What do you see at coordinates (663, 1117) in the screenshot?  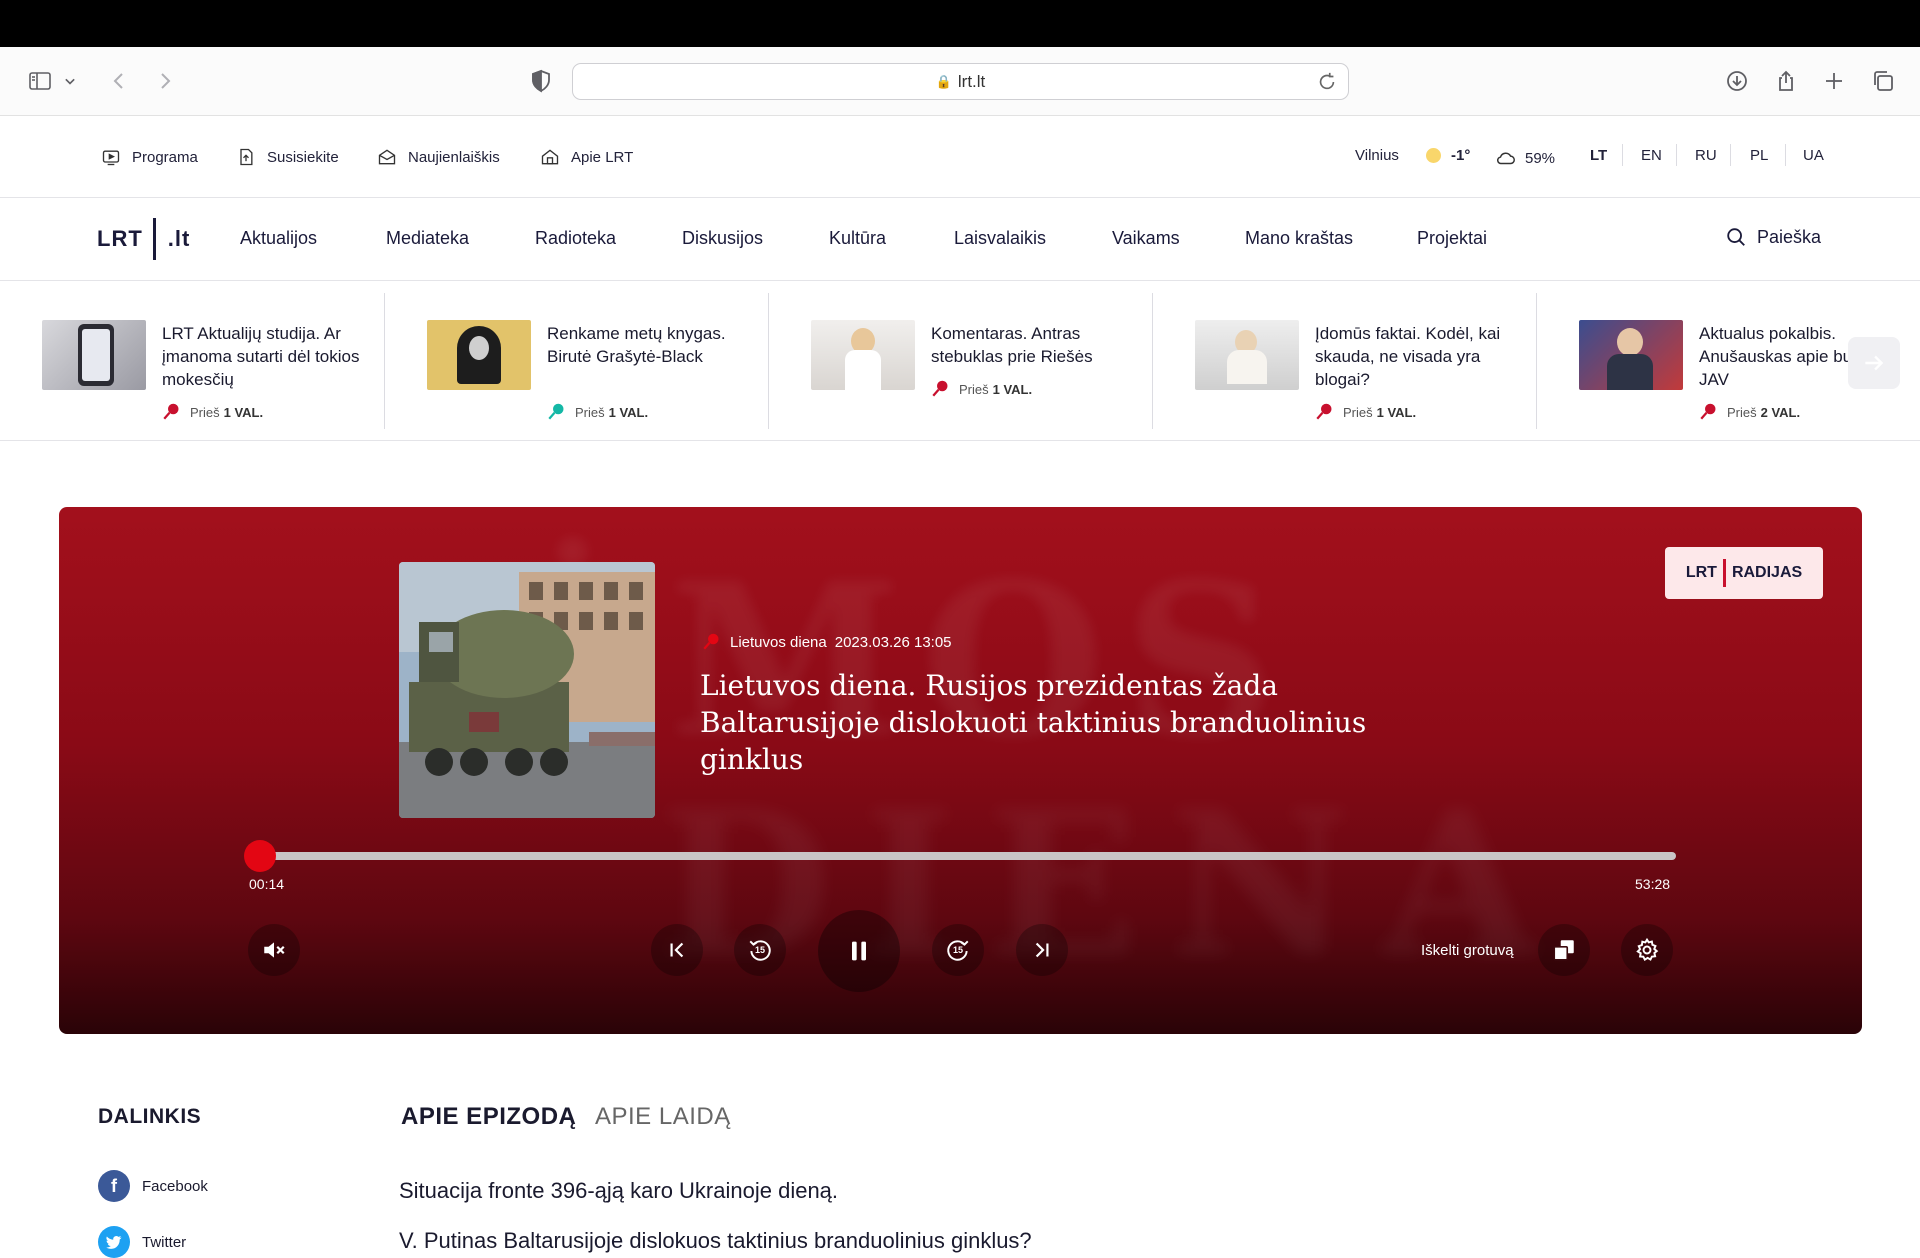 I see `tab-apie-laida: APIE LAIDĄ` at bounding box center [663, 1117].